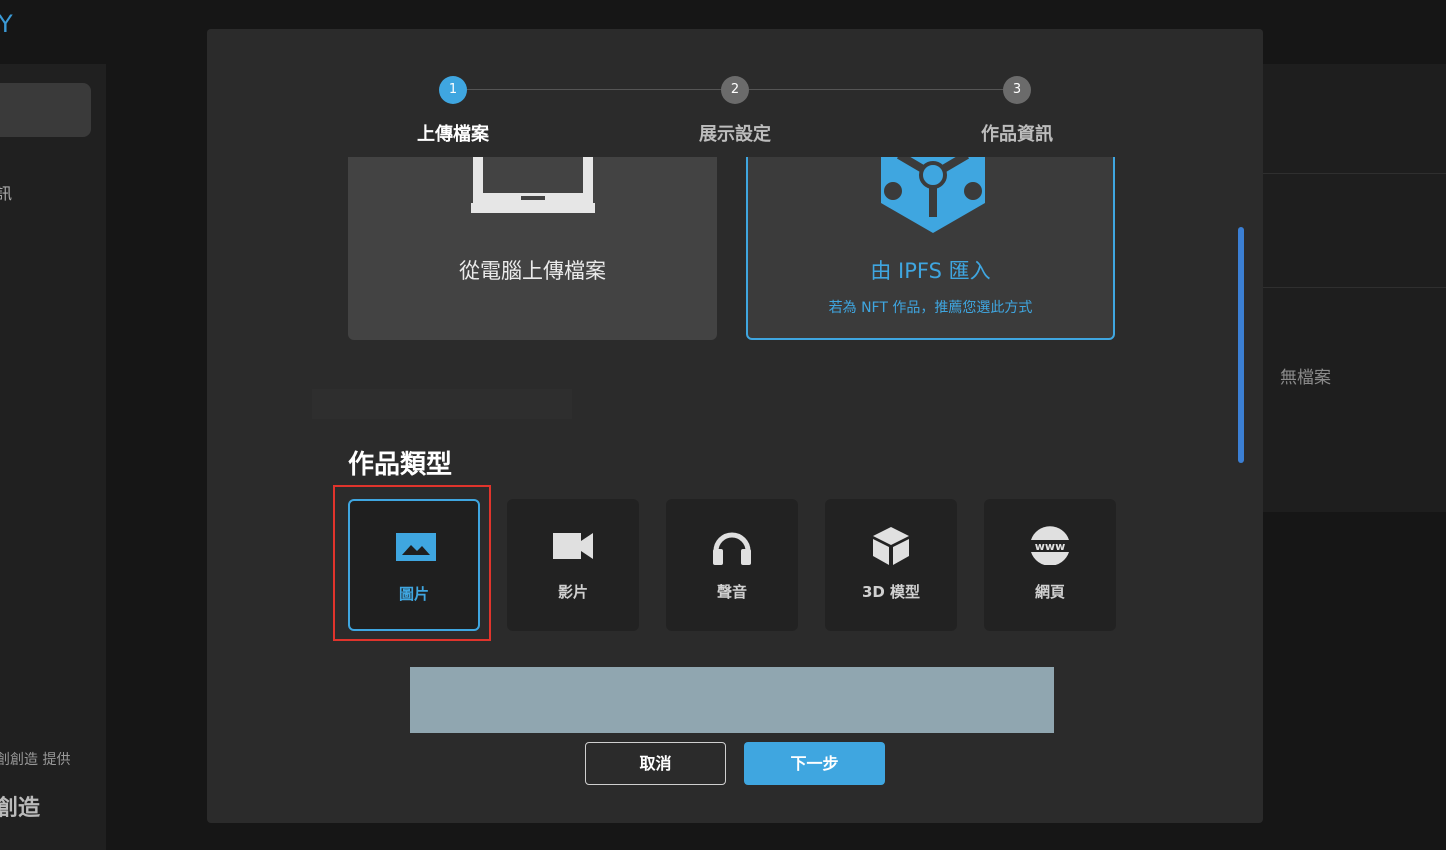  I want to click on stepper: 1 2 3 上傳檔案 展示設定 作品資訊, so click(735, 93).